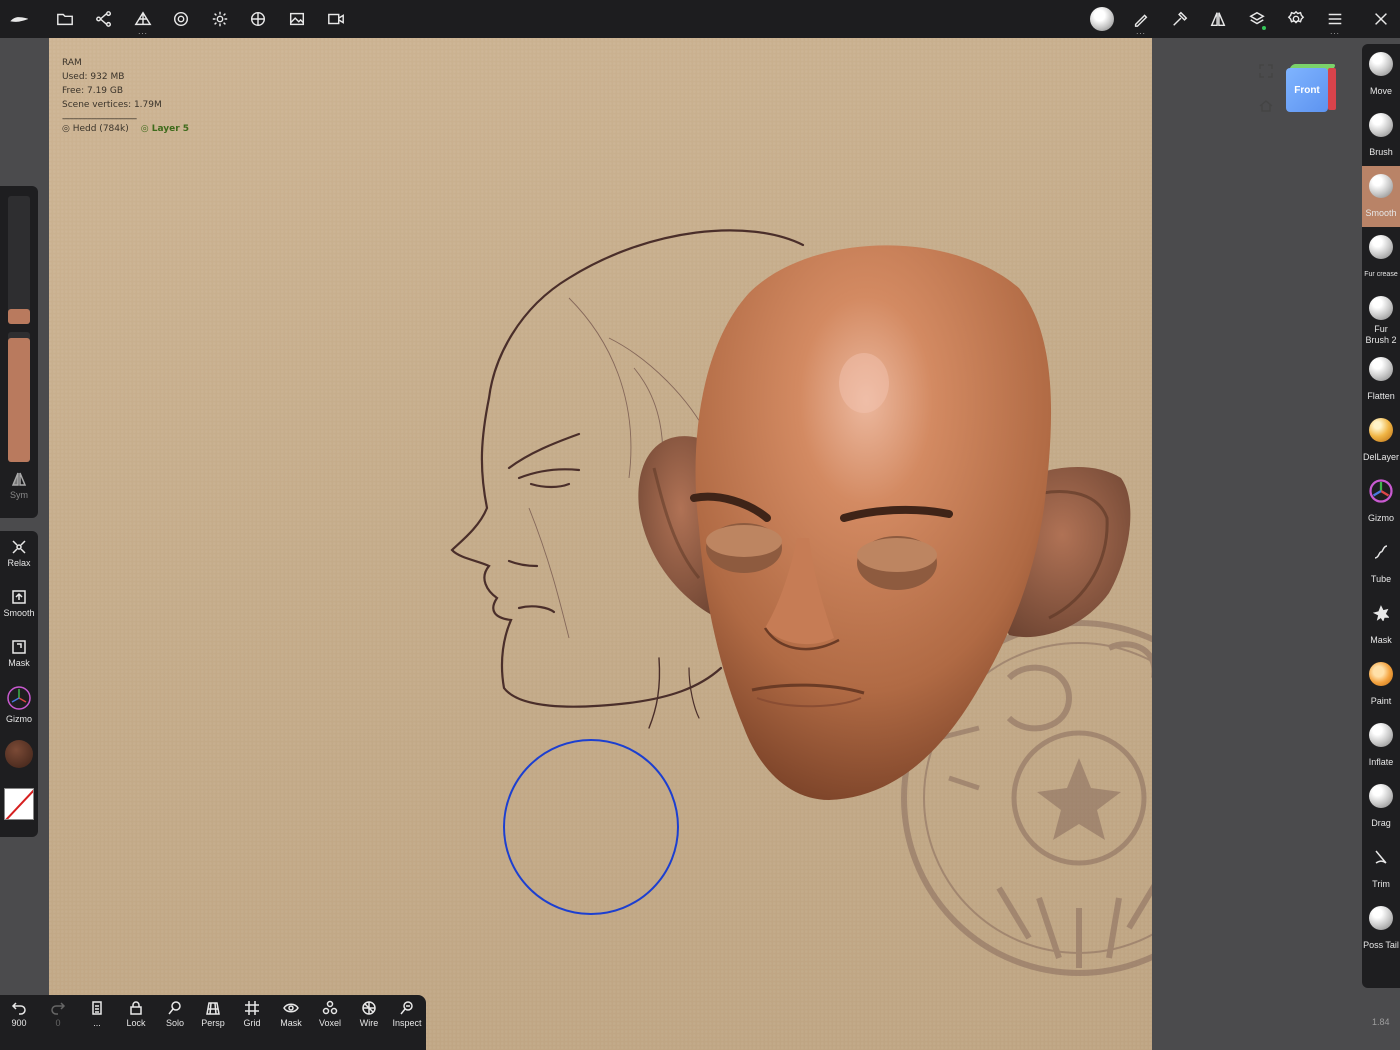 The image size is (1400, 1050). I want to click on redo-count: 0, so click(58, 1023).